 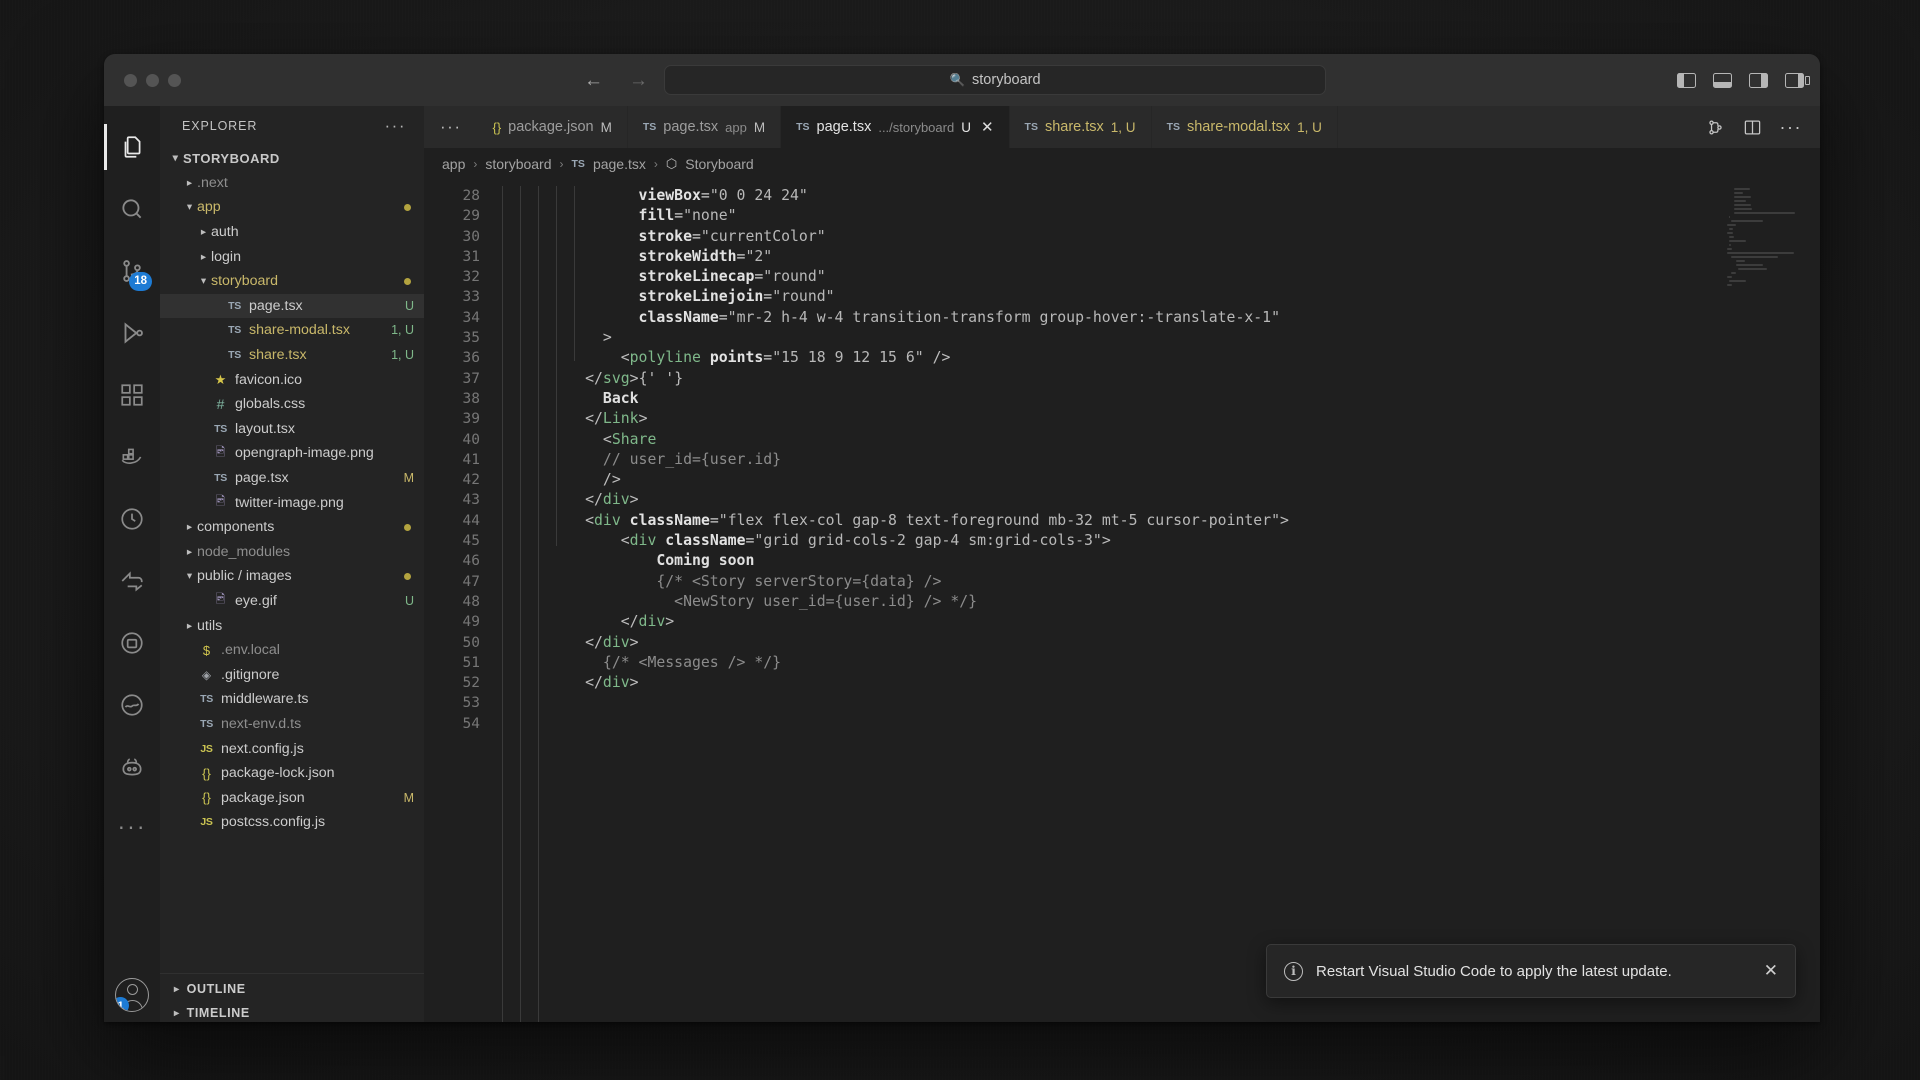 What do you see at coordinates (292, 183) in the screenshot?
I see `tree-item: ▸ .next` at bounding box center [292, 183].